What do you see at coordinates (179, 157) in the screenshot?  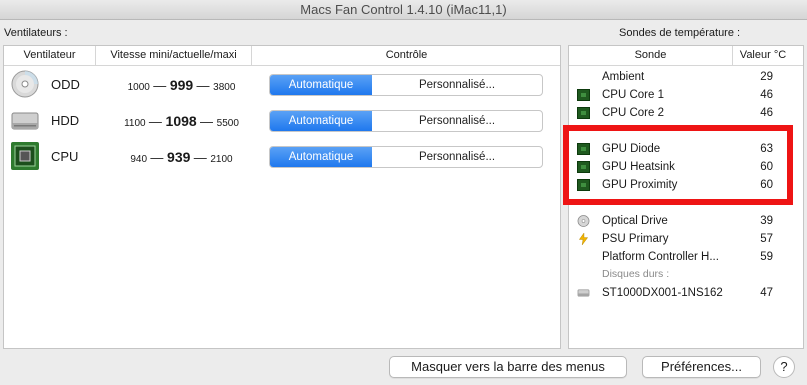 I see `fan-speed-current: 939` at bounding box center [179, 157].